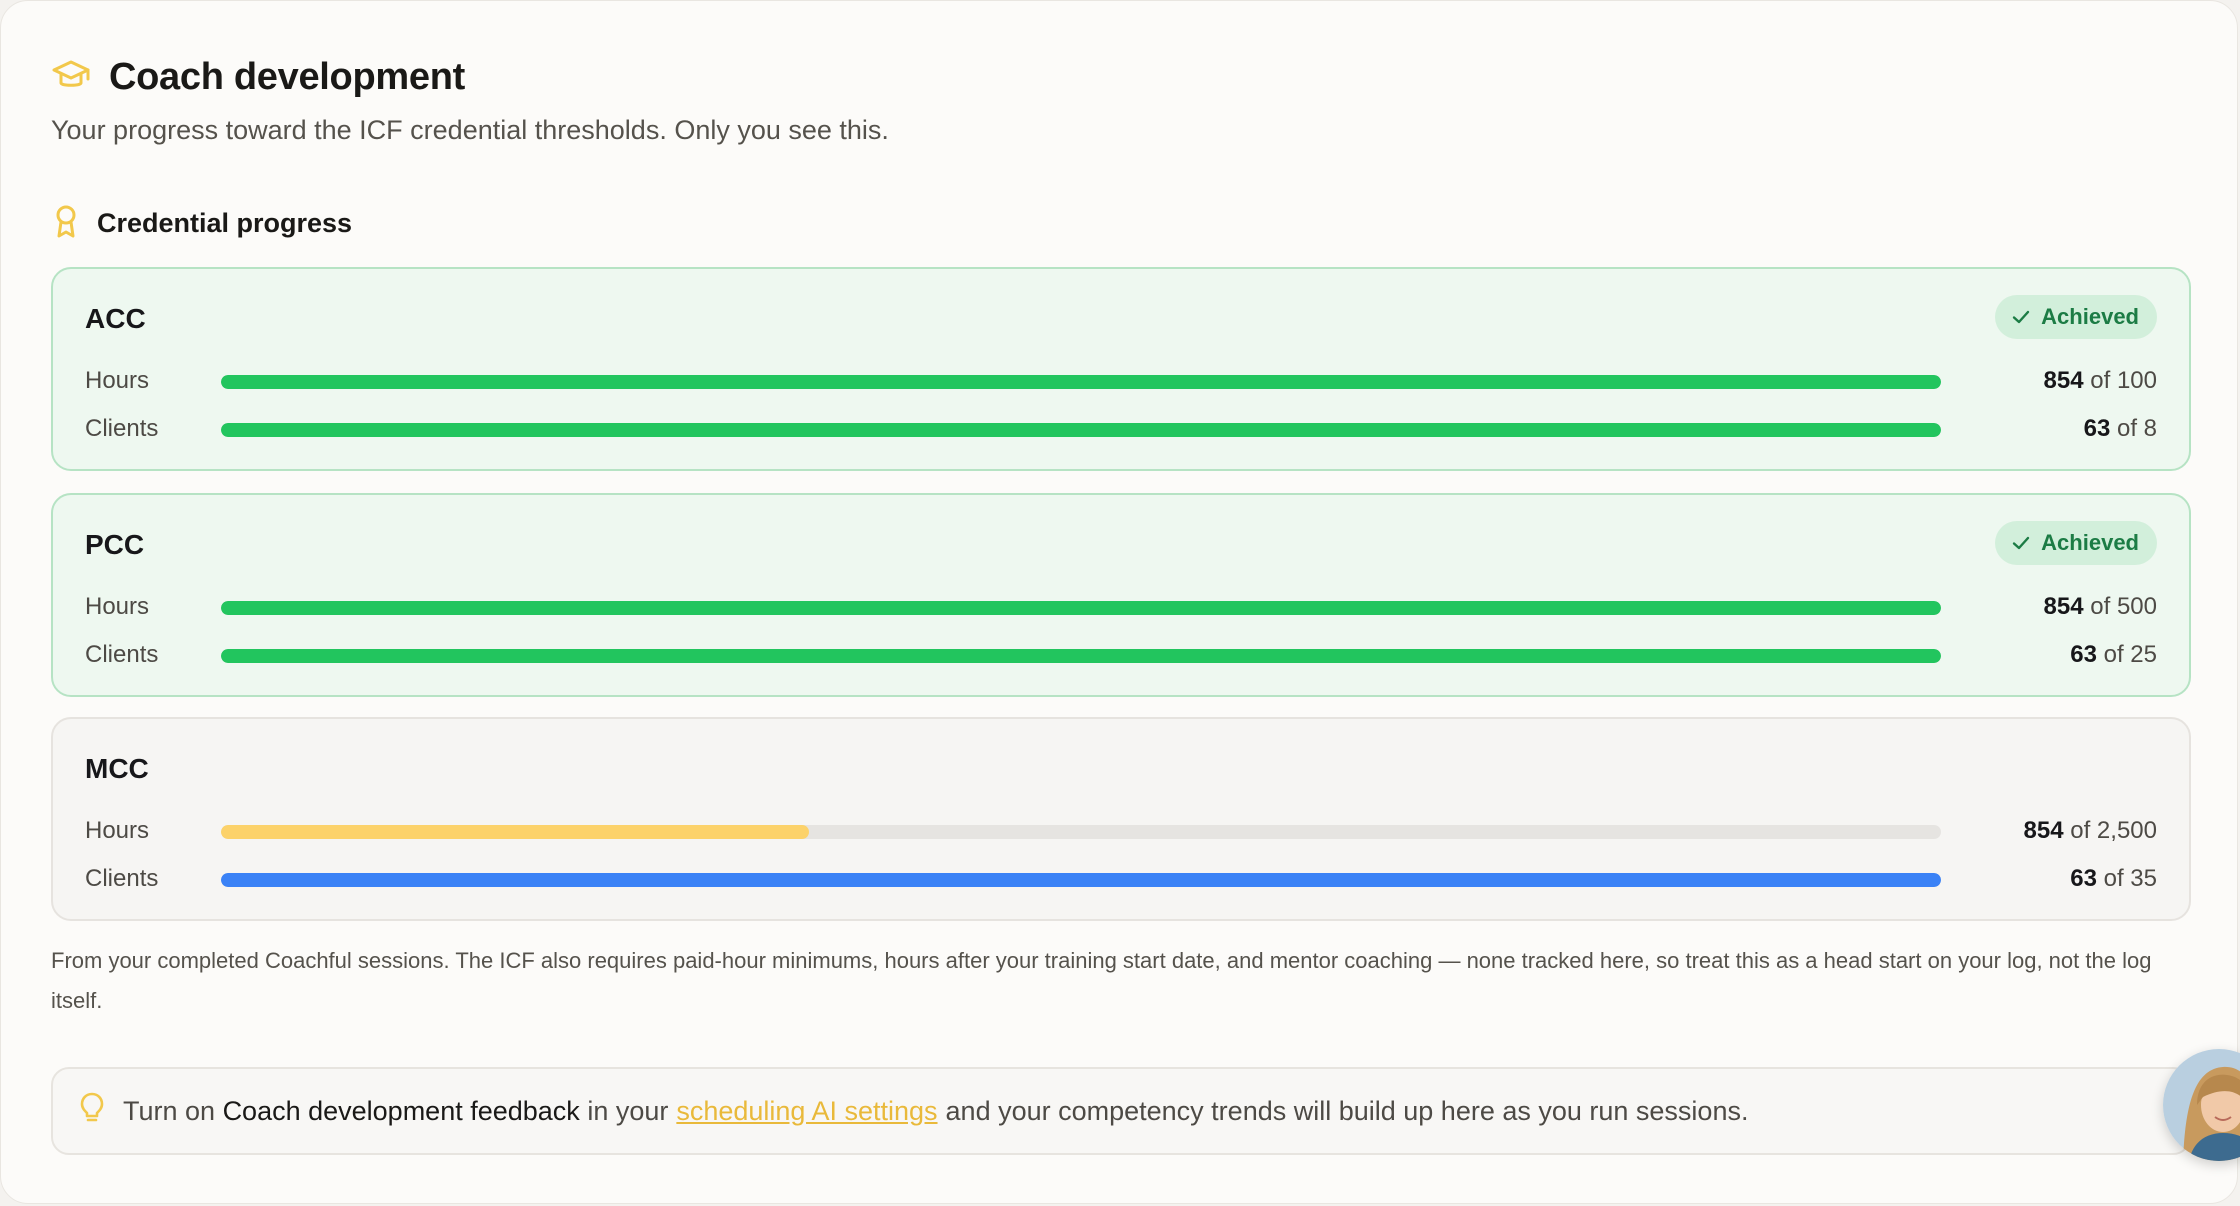  I want to click on lightbulb-icon, so click(101, 1111).